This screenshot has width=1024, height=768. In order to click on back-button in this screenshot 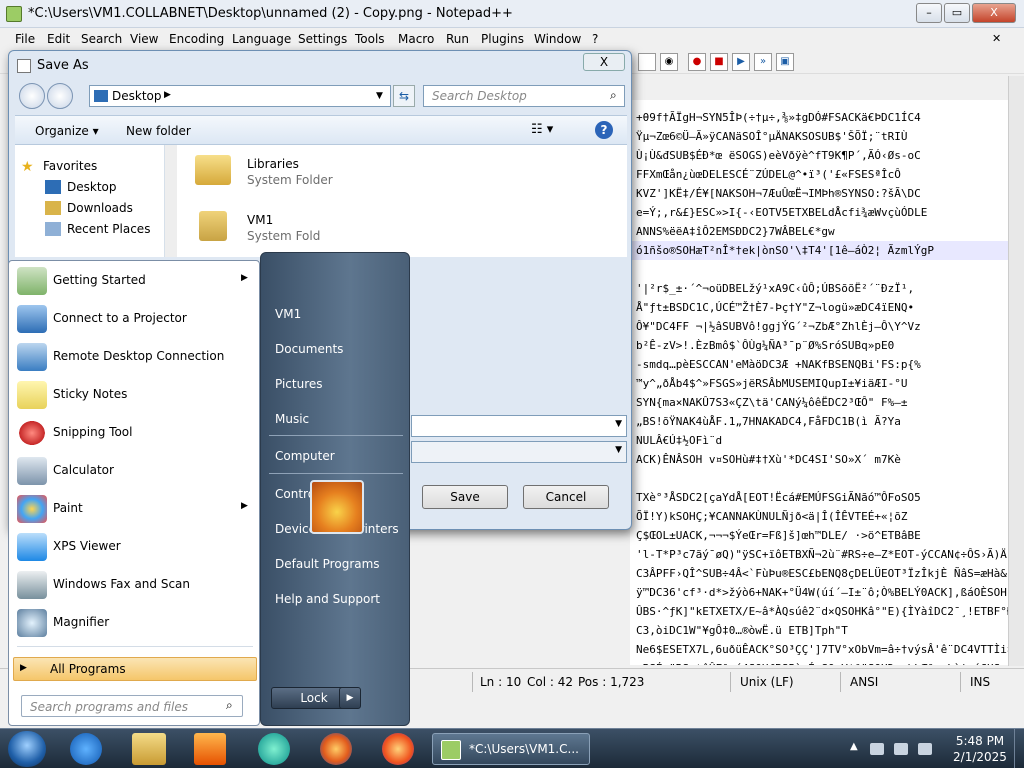, I will do `click(32, 96)`.